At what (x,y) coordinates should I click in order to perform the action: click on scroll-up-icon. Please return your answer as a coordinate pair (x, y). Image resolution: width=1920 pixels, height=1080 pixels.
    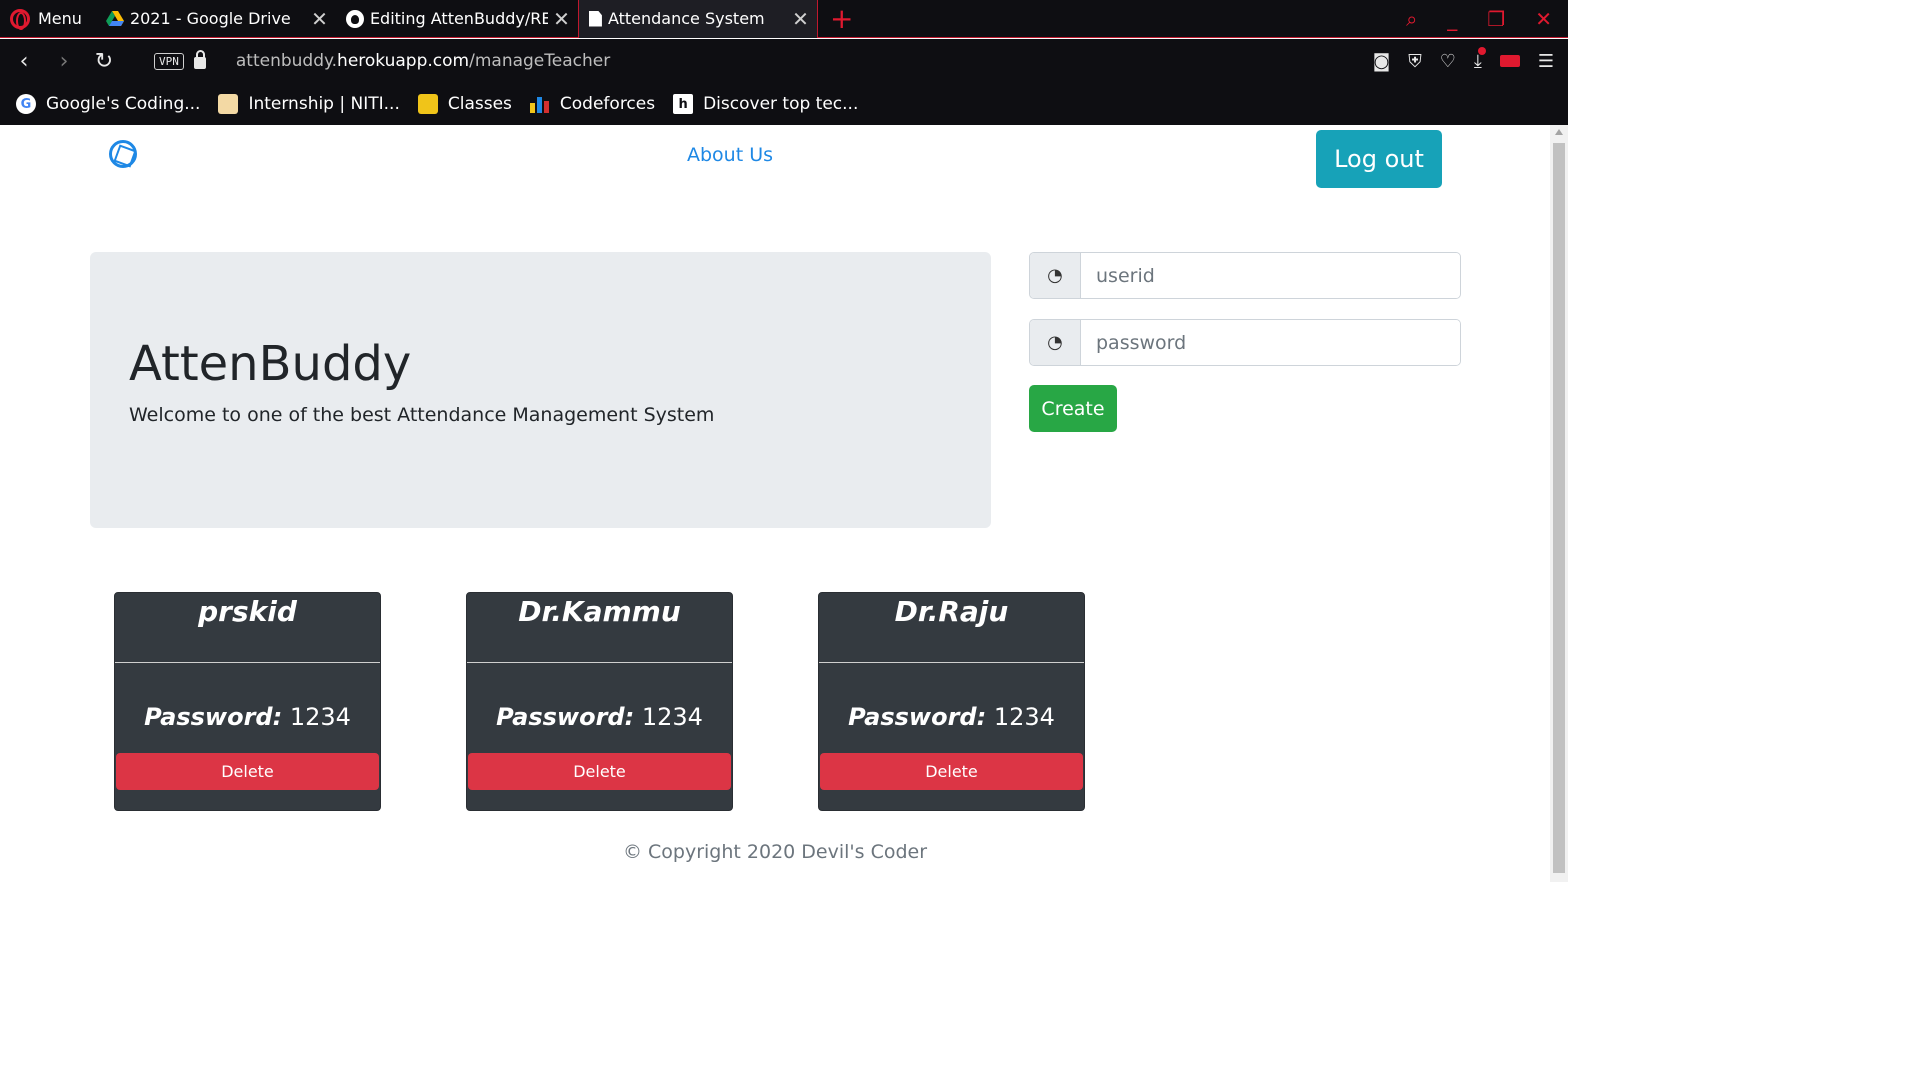
    Looking at the image, I should click on (1559, 132).